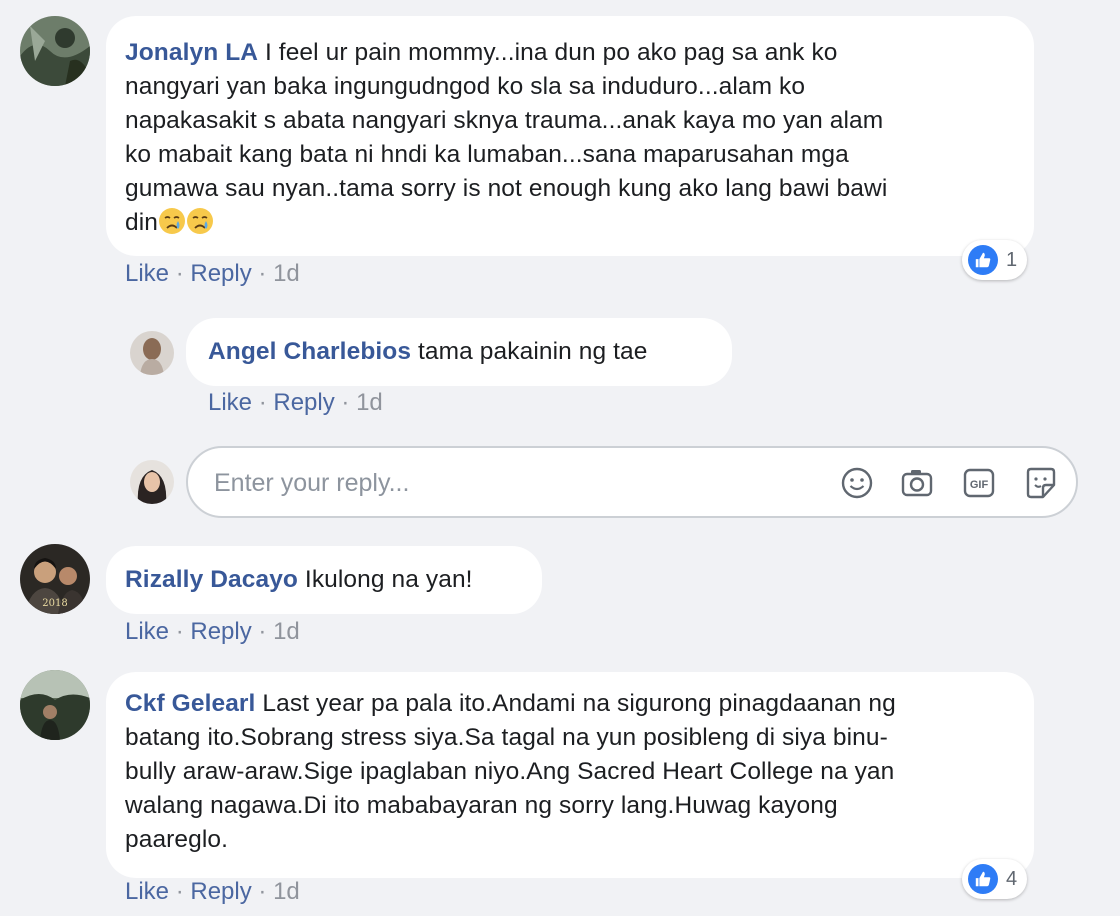 This screenshot has height=916, width=1120. Describe the element at coordinates (1041, 483) in the screenshot. I see `sticker-icon` at that location.